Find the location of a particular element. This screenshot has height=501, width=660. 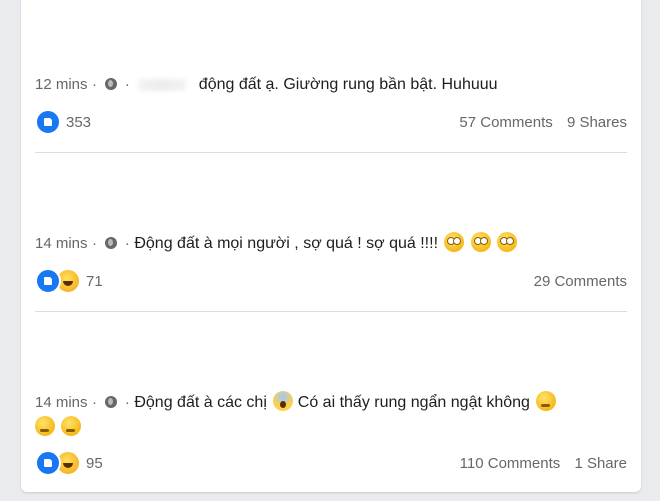

post-3-shares-link: 1 Share is located at coordinates (600, 463).